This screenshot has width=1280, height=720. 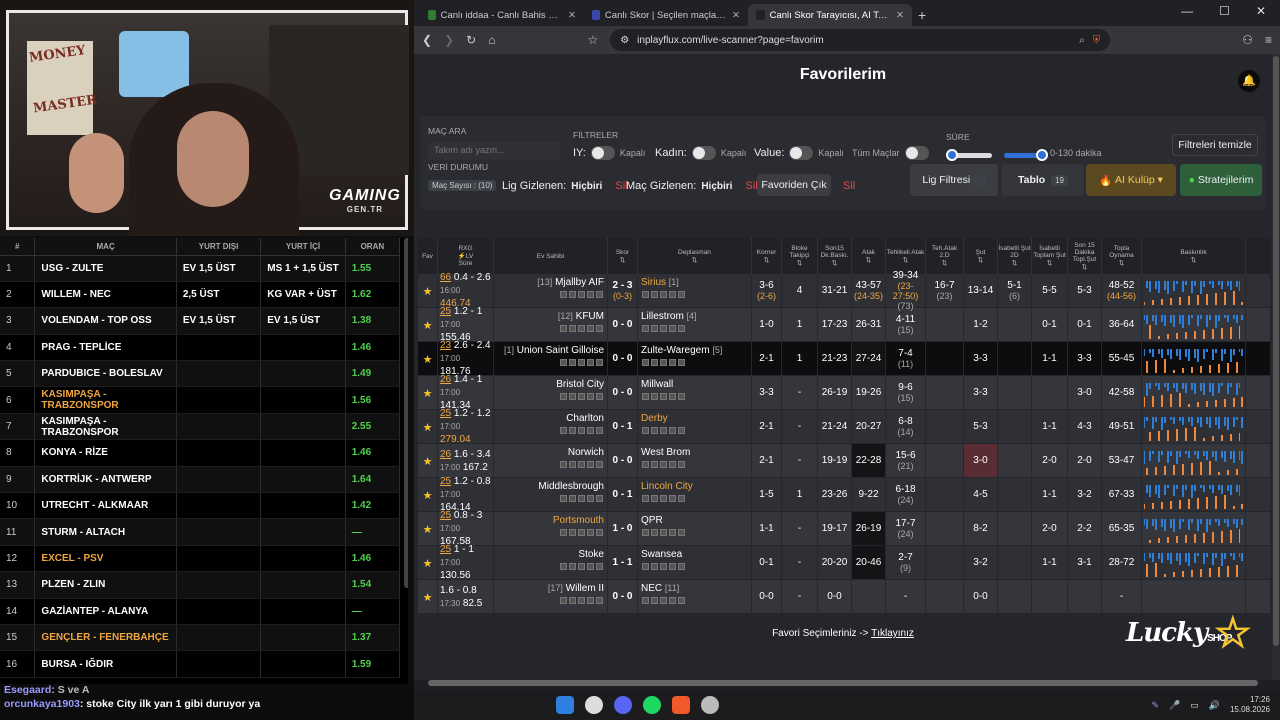 What do you see at coordinates (1221, 180) in the screenshot?
I see `strategies-button: ● Stratejilerim` at bounding box center [1221, 180].